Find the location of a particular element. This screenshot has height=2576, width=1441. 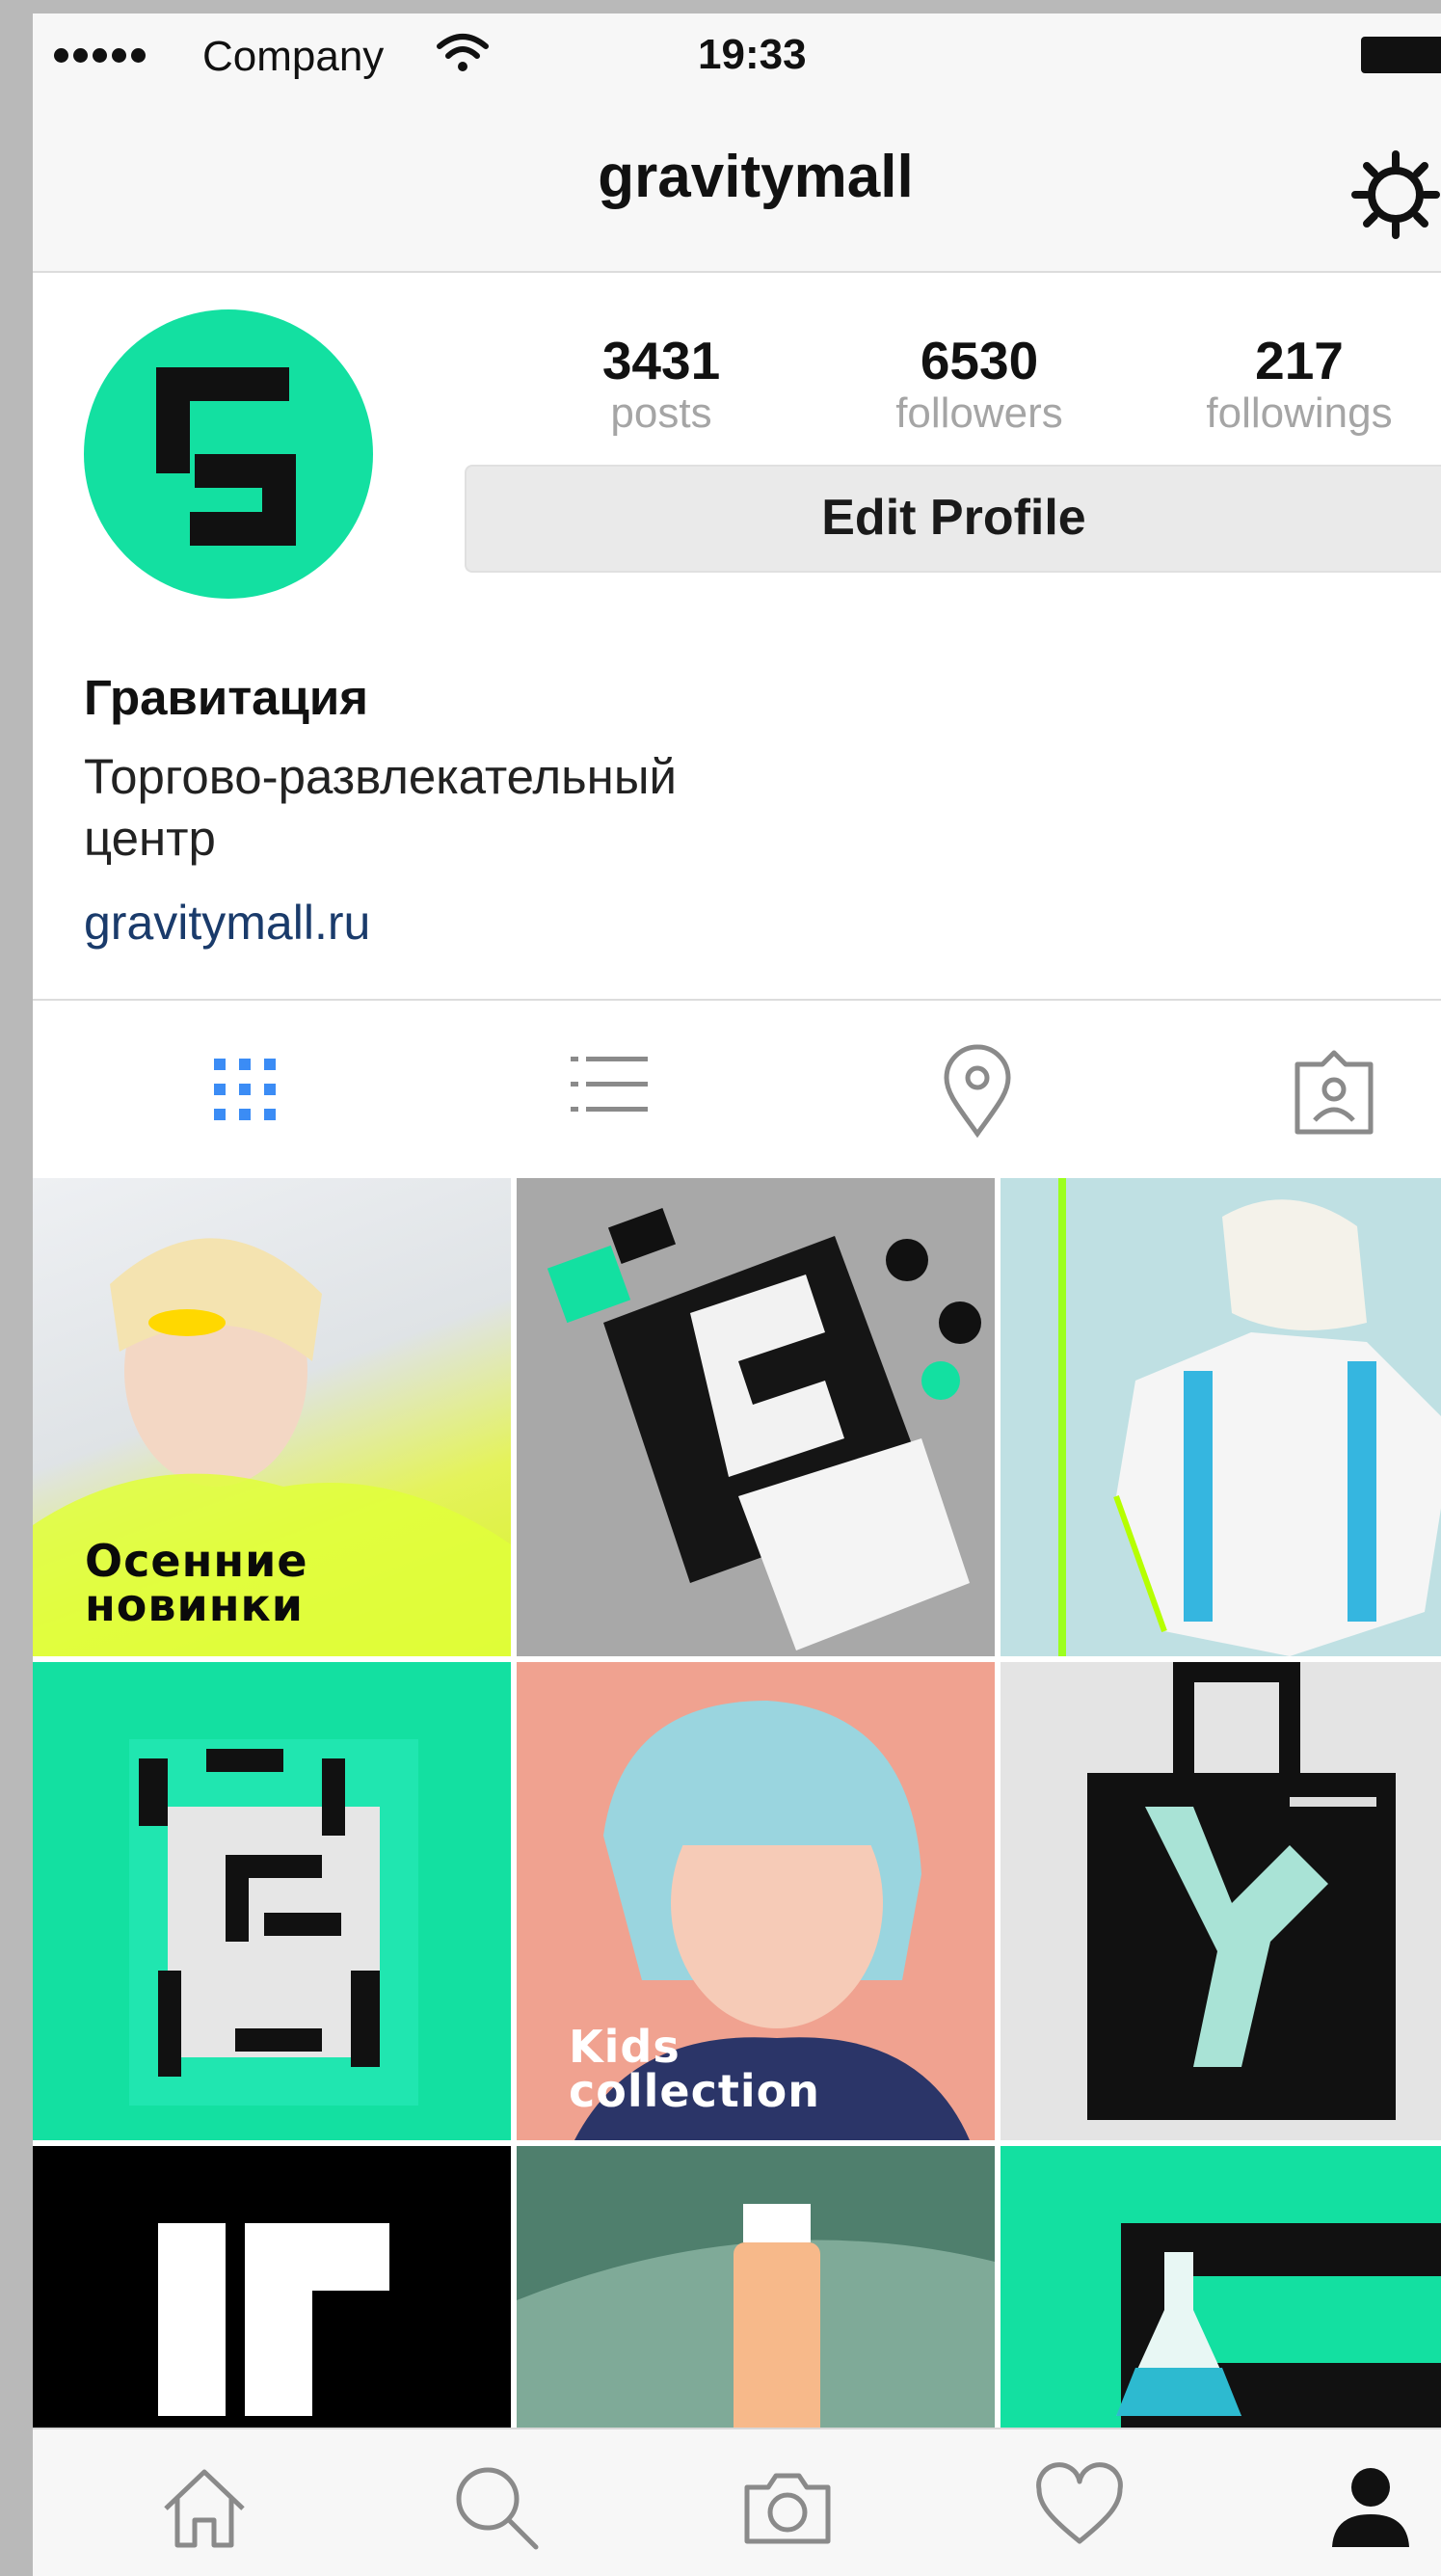

caption-line: Осенние is located at coordinates (196, 1561).